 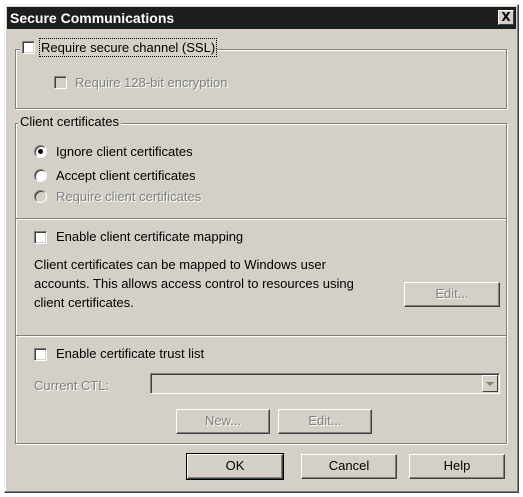 I want to click on enable-mapping-checkbox, so click(x=40, y=237).